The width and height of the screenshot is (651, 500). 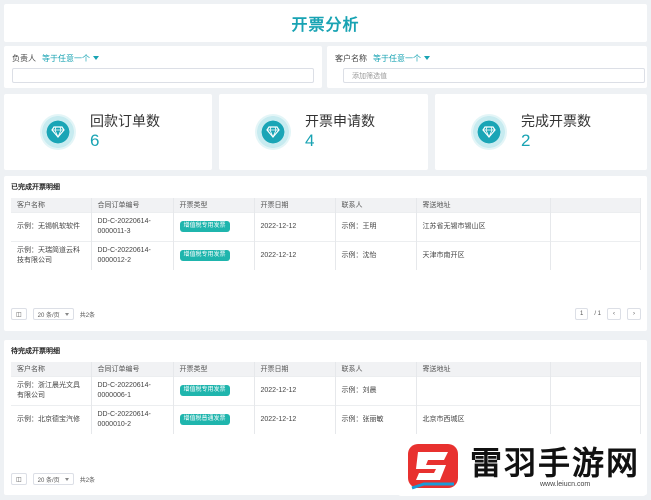 What do you see at coordinates (351, 58) in the screenshot?
I see `filter-customer-label: 客户名称` at bounding box center [351, 58].